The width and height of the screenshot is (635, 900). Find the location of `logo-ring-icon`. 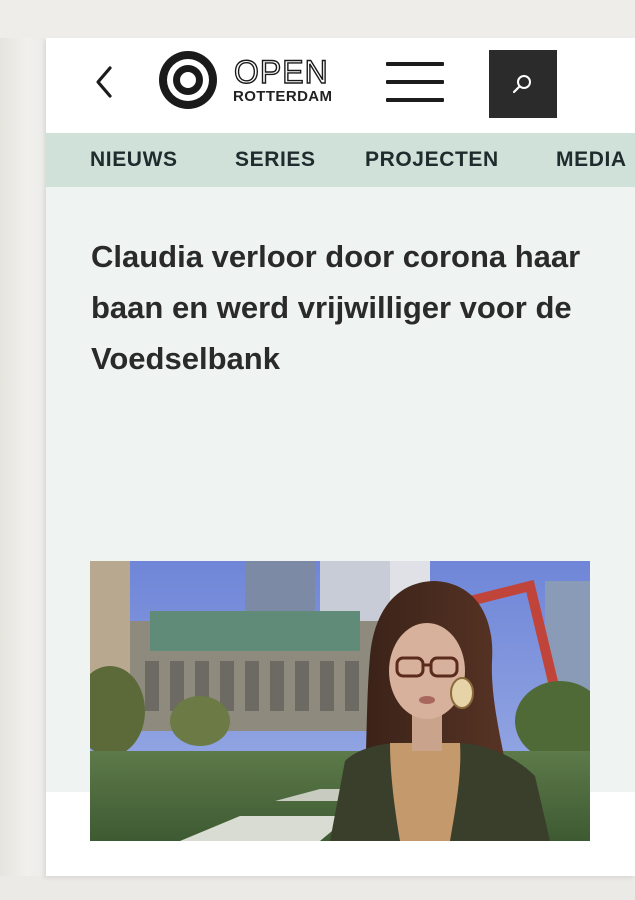

logo-ring-icon is located at coordinates (188, 80).